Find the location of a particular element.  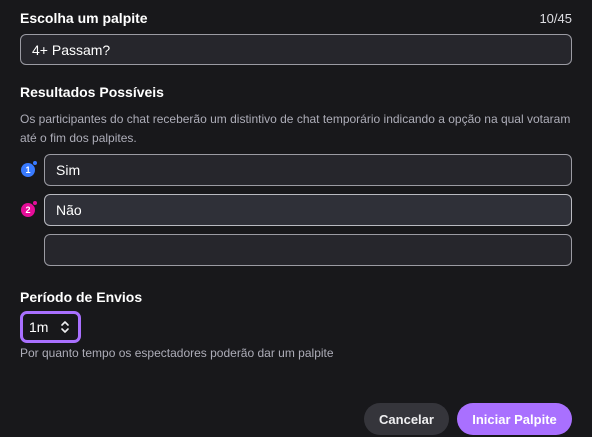

outcome-1-icon: 1 is located at coordinates (29, 168).